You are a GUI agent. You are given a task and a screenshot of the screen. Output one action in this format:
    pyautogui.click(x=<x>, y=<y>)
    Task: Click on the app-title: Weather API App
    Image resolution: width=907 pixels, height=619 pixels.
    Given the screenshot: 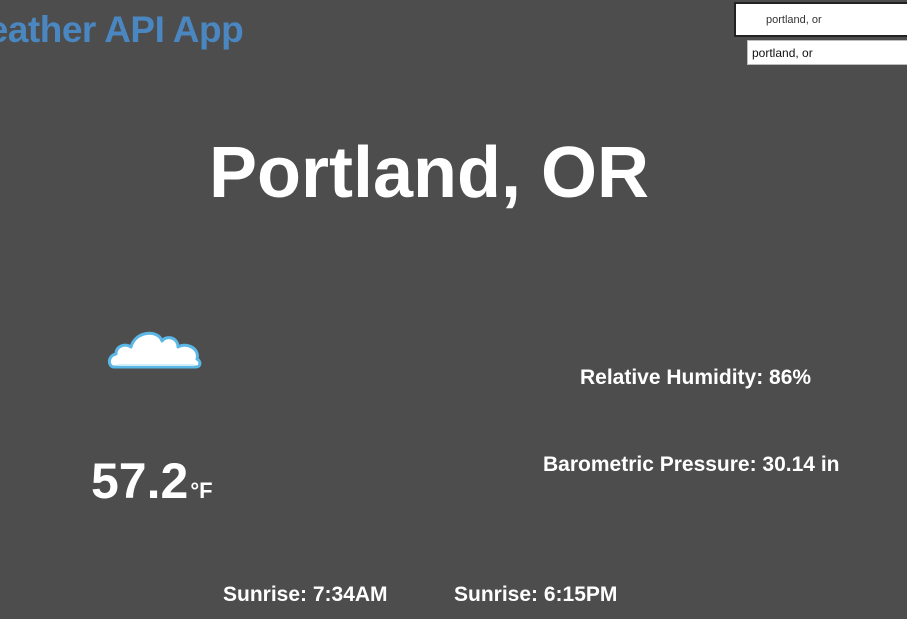 What is the action you would take?
    pyautogui.click(x=122, y=29)
    